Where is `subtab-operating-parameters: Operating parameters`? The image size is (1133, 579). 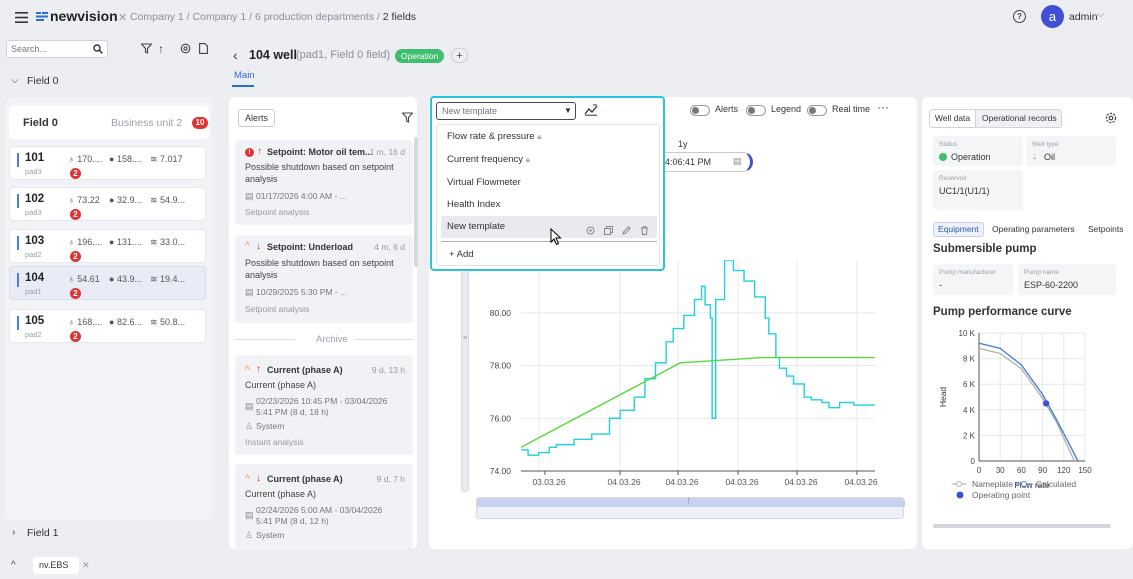
subtab-operating-parameters: Operating parameters is located at coordinates (1033, 229).